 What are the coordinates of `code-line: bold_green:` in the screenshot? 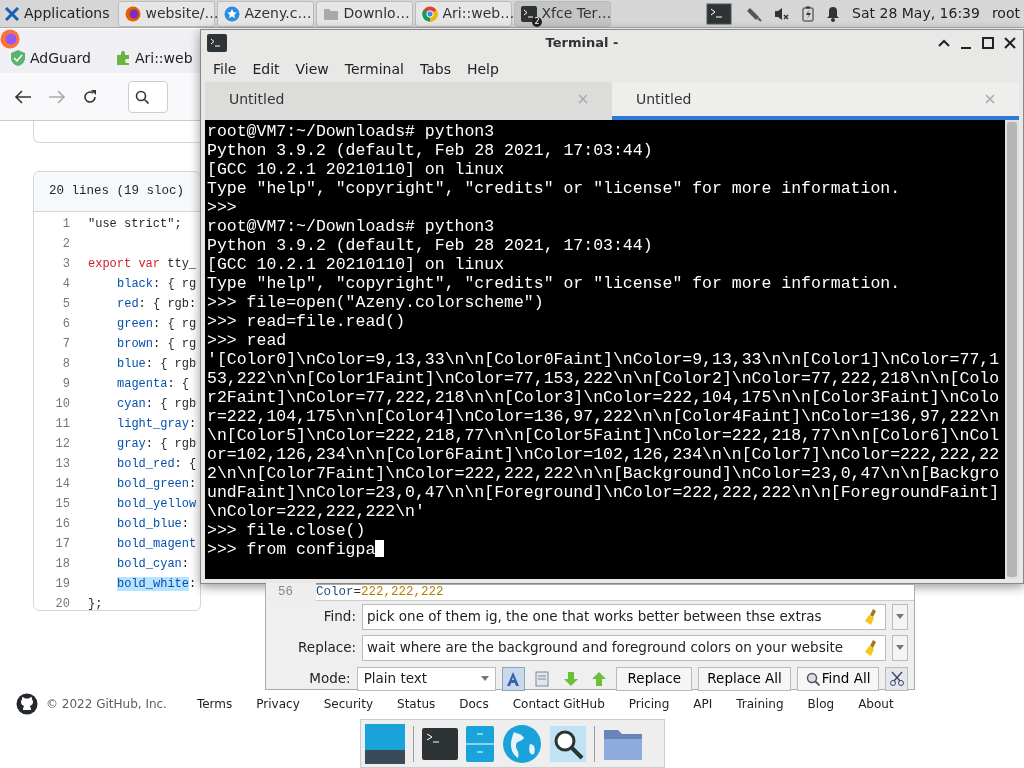 It's located at (156, 484).